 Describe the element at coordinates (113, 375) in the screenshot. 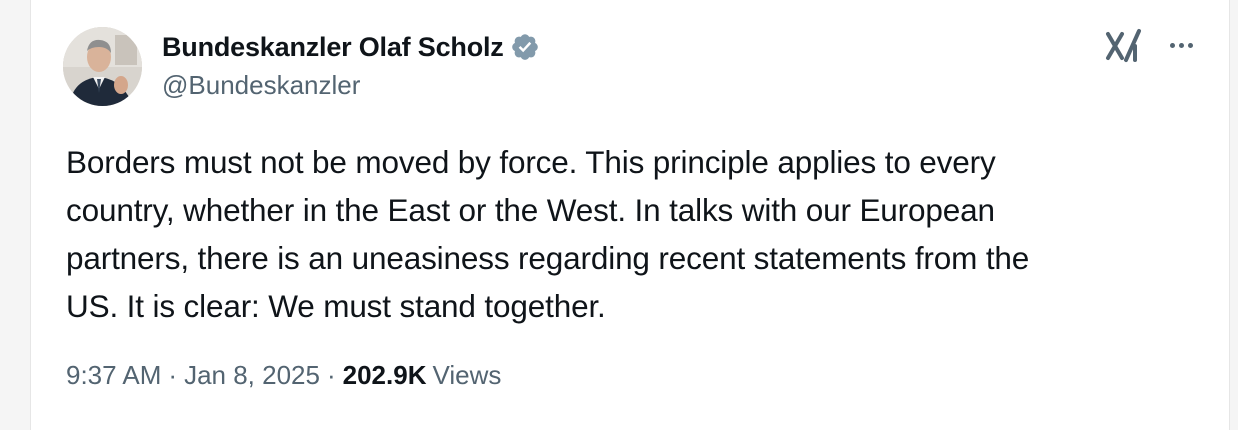

I see `tweet-time: 9:37 AM` at that location.